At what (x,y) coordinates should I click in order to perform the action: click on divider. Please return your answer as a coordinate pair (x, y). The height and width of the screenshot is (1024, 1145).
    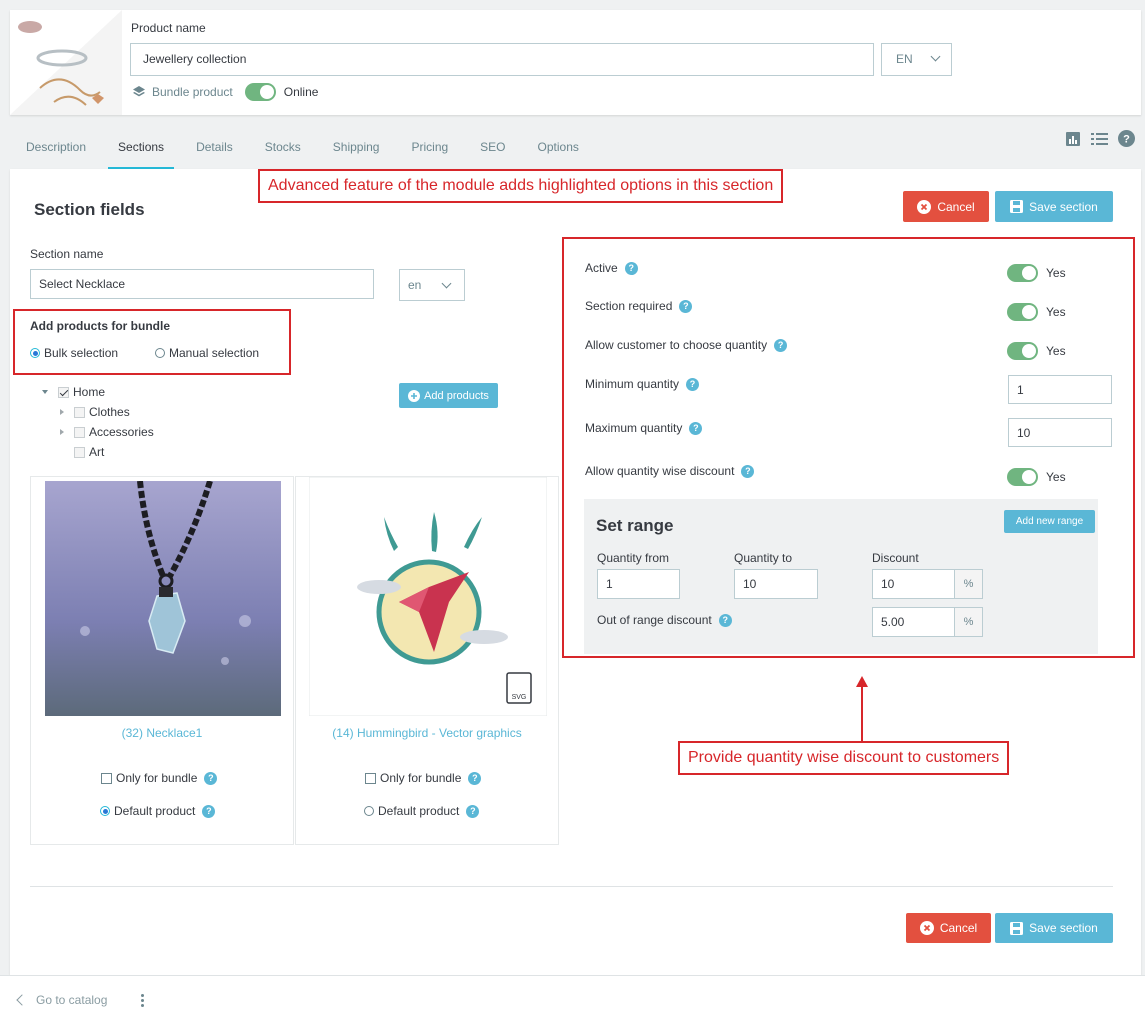
    Looking at the image, I should click on (571, 886).